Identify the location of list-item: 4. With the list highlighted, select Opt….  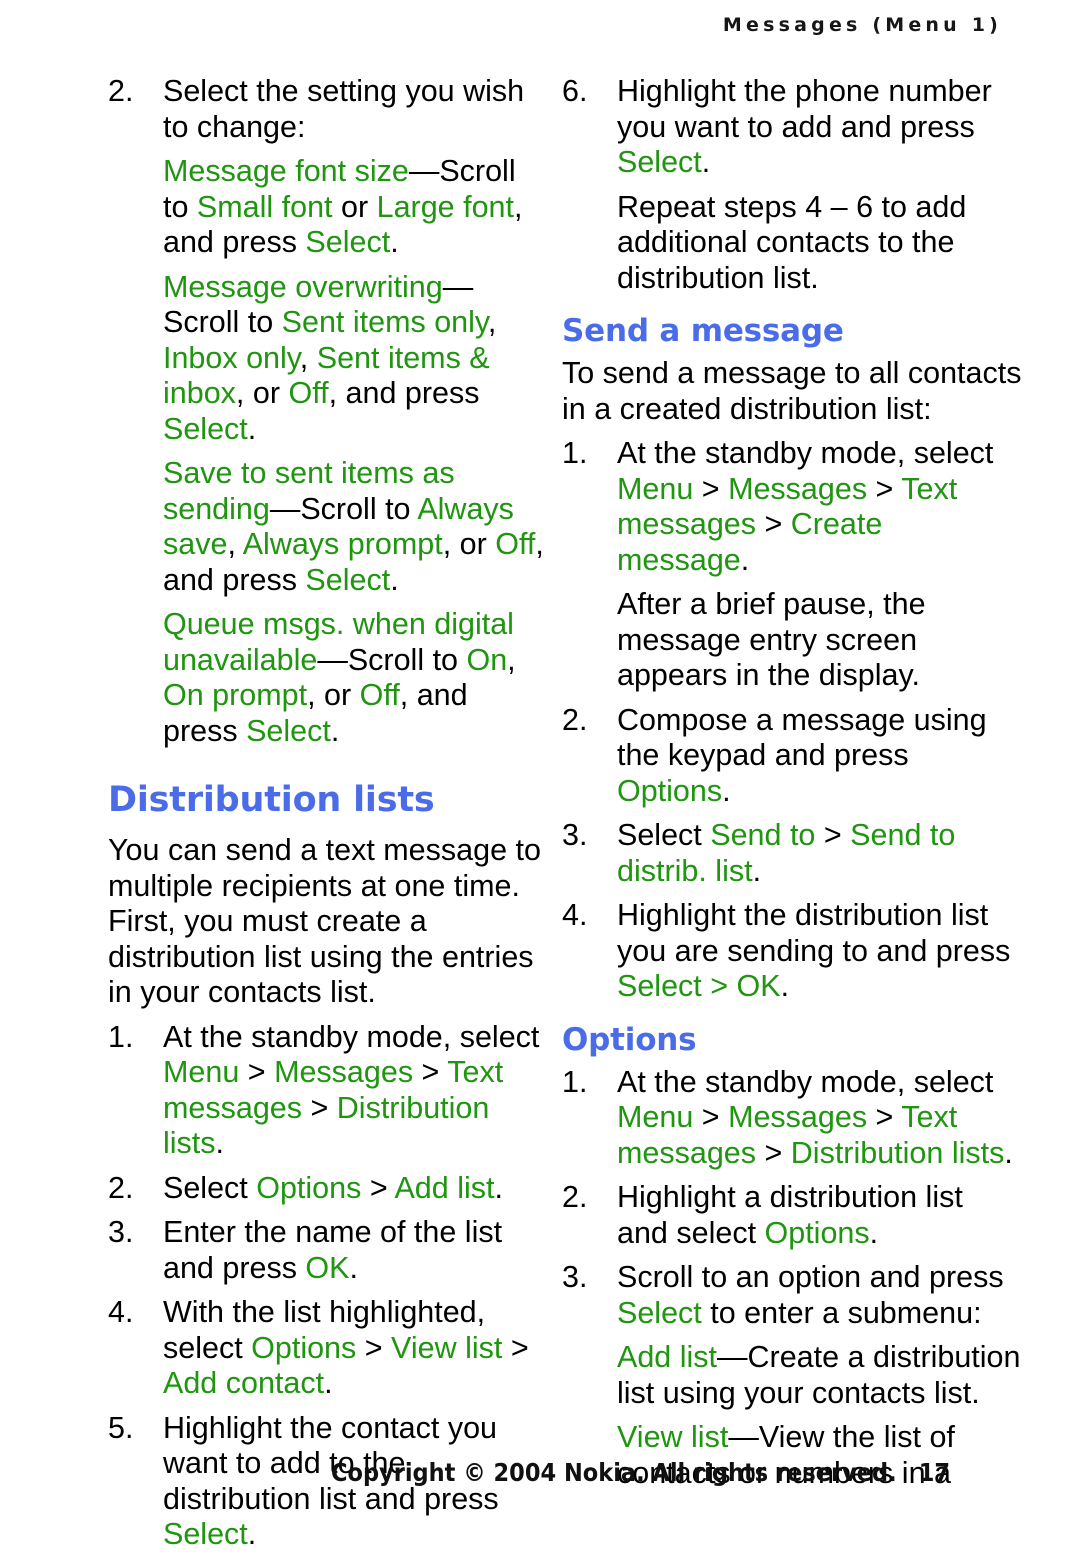
(328, 1348).